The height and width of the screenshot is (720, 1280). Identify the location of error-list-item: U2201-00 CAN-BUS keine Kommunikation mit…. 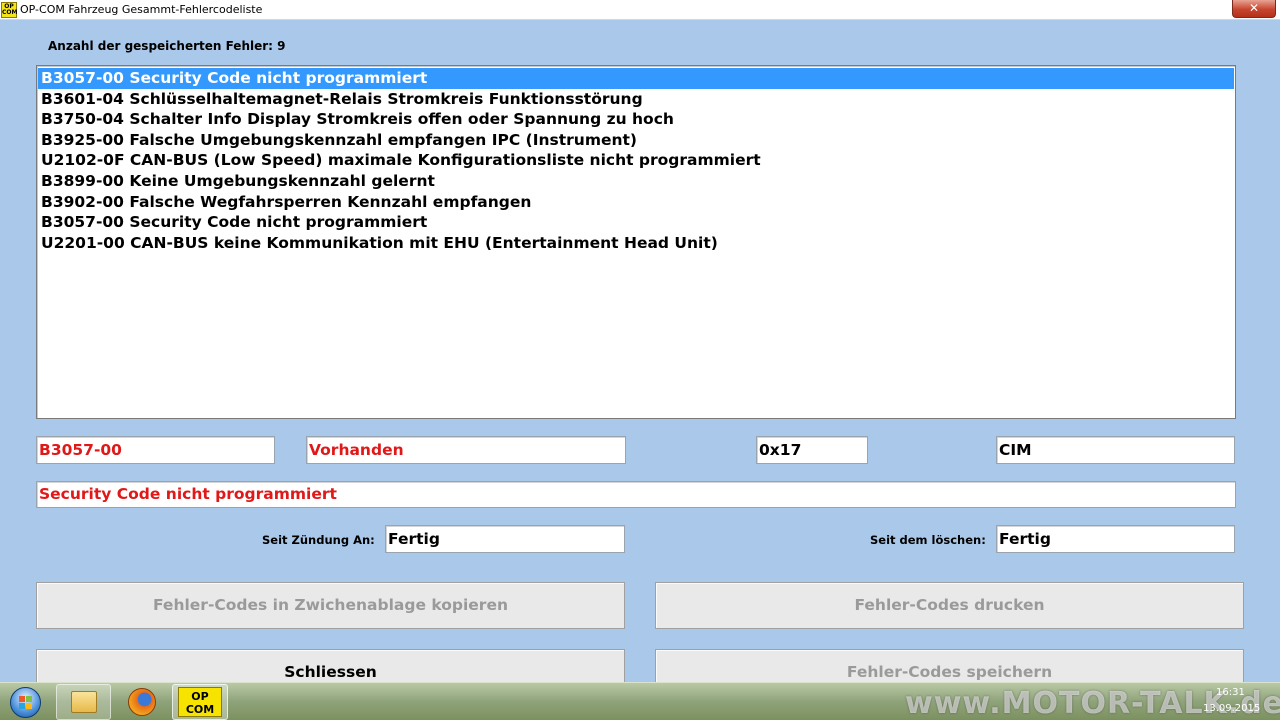
(636, 243).